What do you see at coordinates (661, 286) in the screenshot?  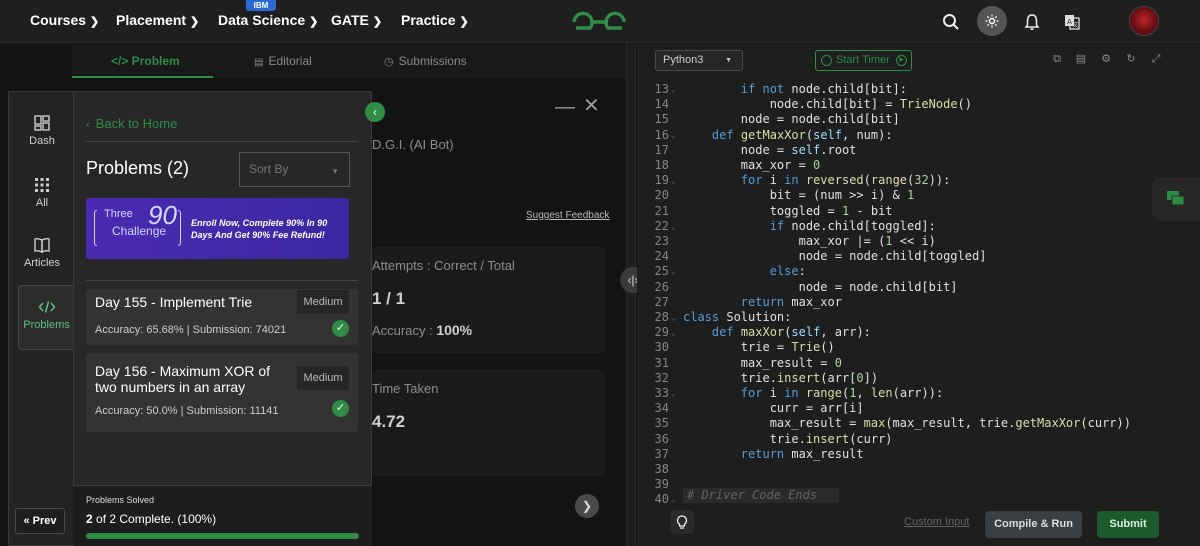 I see `line-number: 26` at bounding box center [661, 286].